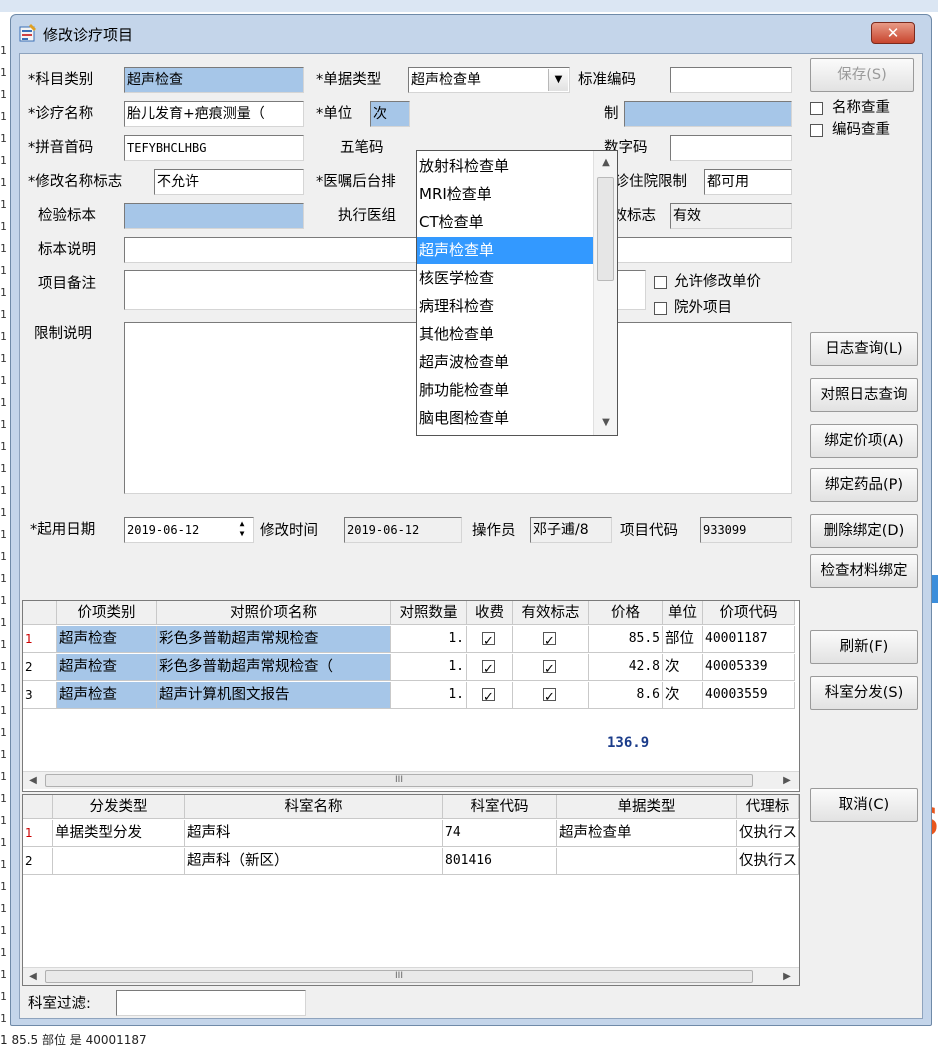  What do you see at coordinates (38, 833) in the screenshot?
I see `dispatch-row-cell-no: 1` at bounding box center [38, 833].